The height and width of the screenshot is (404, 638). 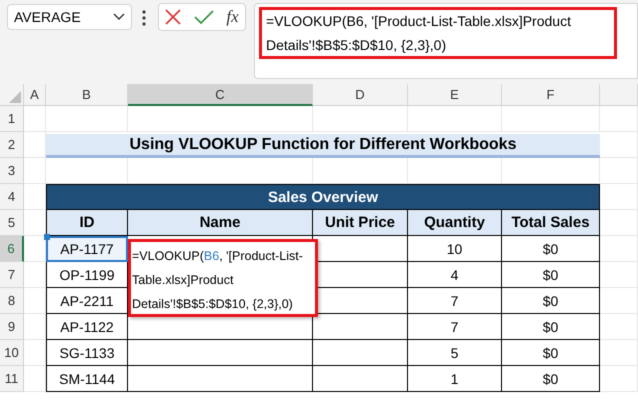 What do you see at coordinates (12, 275) in the screenshot?
I see `row-header: 7` at bounding box center [12, 275].